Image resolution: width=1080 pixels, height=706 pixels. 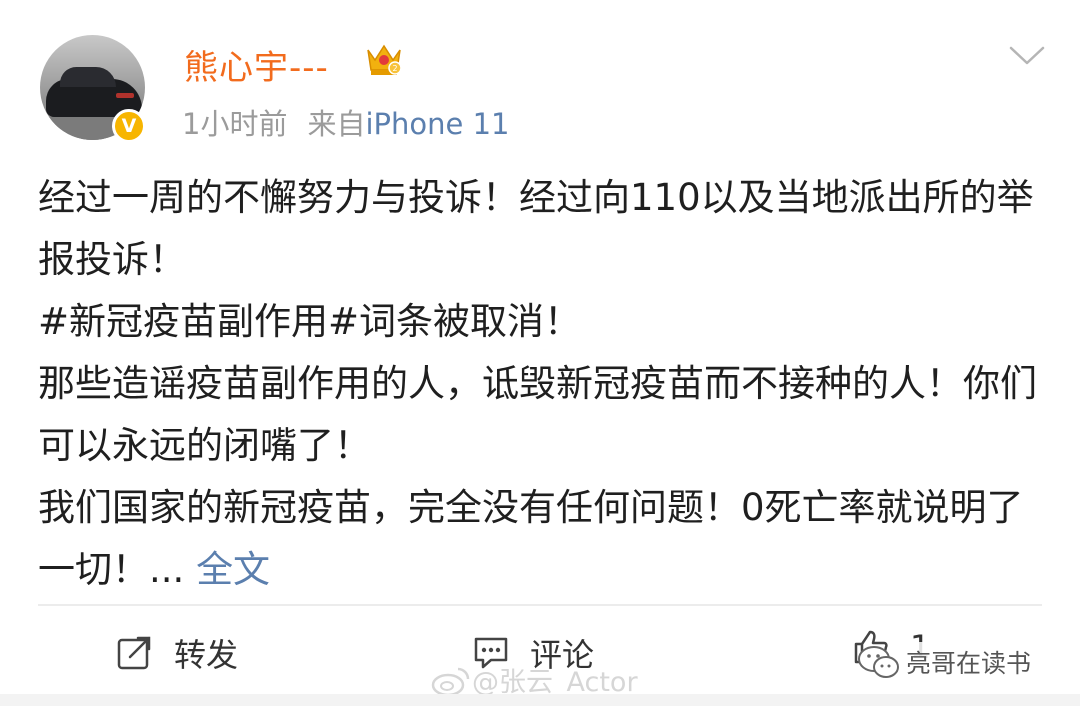 What do you see at coordinates (394, 68) in the screenshot?
I see `svg-text: 2` at bounding box center [394, 68].